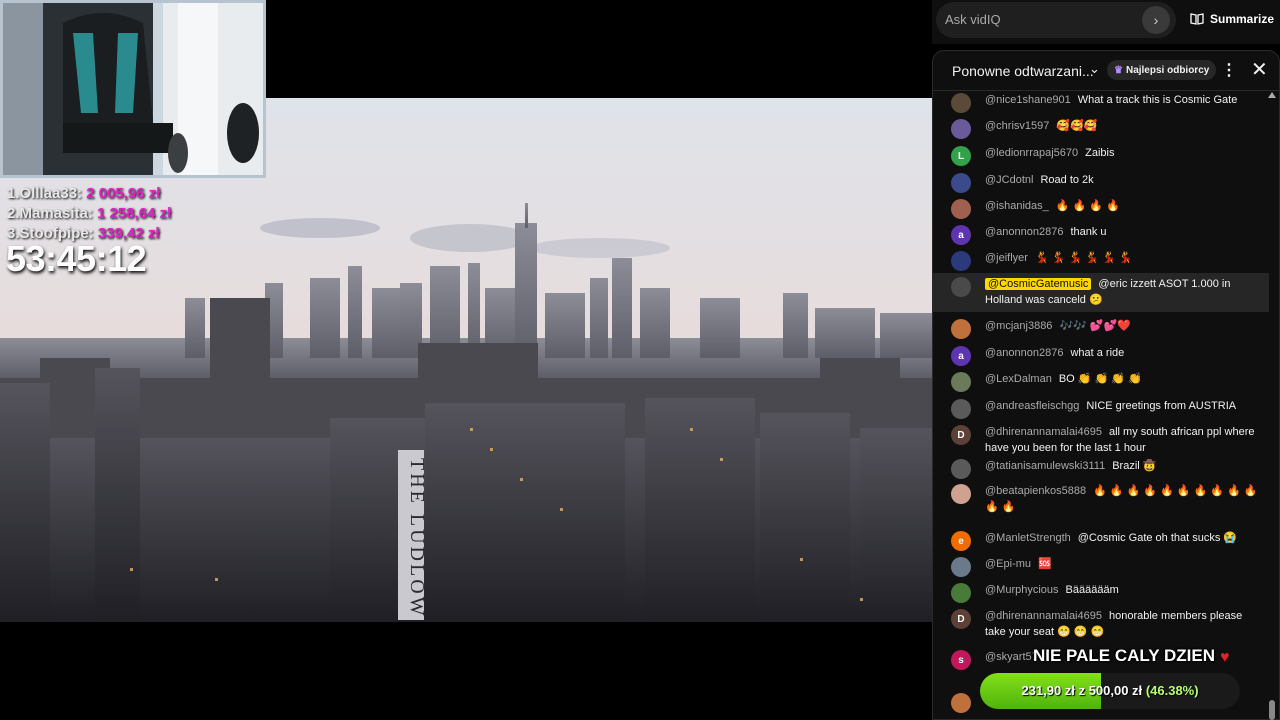  I want to click on message-author: @mcjanj3886, so click(1018, 326).